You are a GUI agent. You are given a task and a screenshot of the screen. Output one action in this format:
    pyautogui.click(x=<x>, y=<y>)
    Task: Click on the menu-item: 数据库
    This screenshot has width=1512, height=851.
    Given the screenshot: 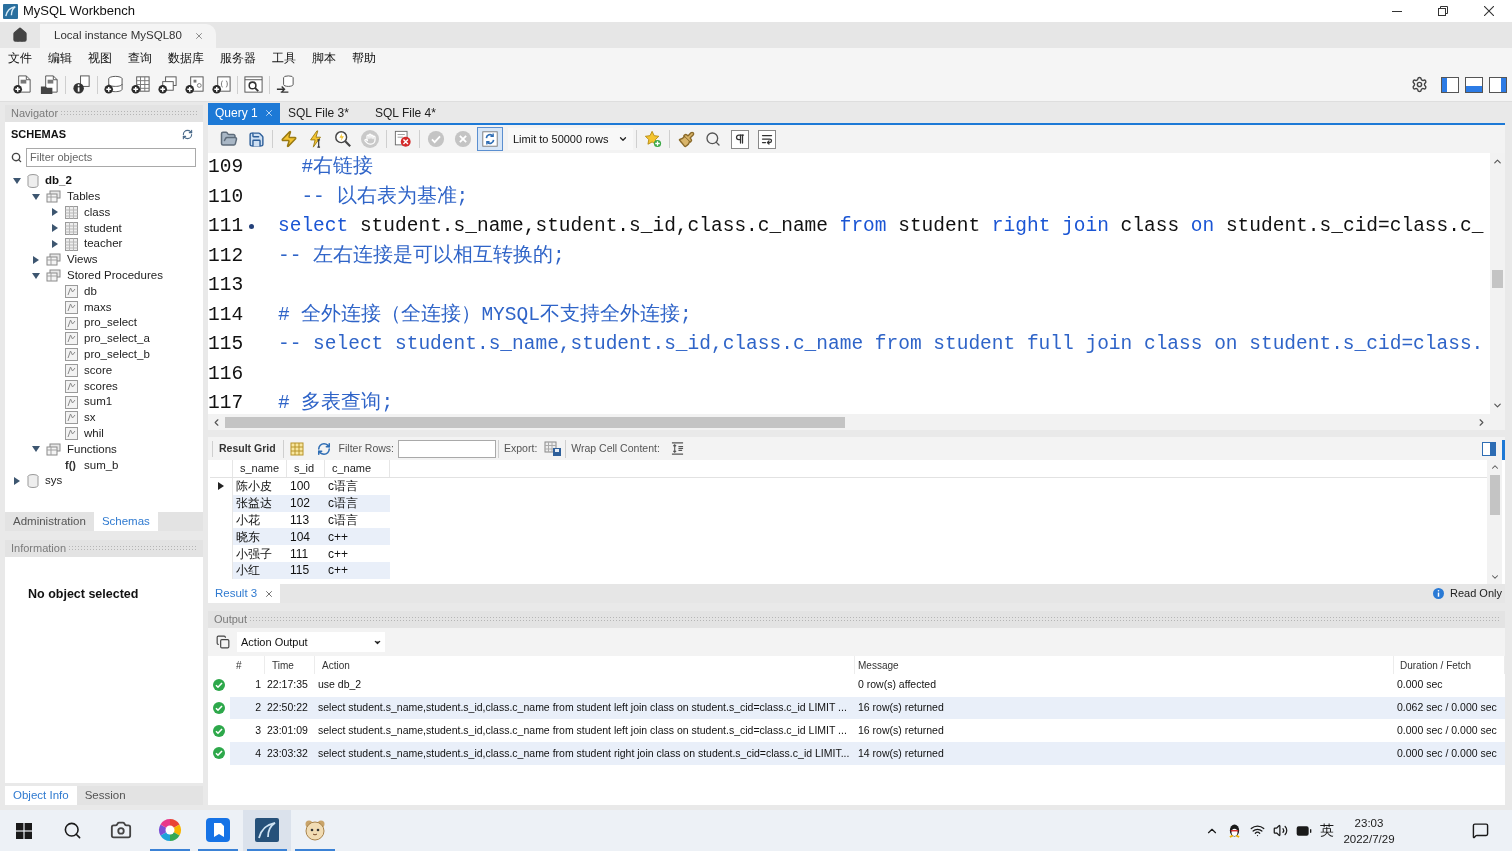 What is the action you would take?
    pyautogui.click(x=186, y=58)
    